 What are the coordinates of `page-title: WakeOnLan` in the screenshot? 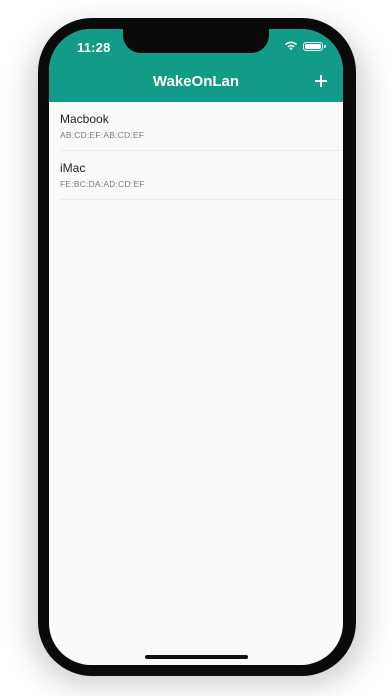 It's located at (196, 81).